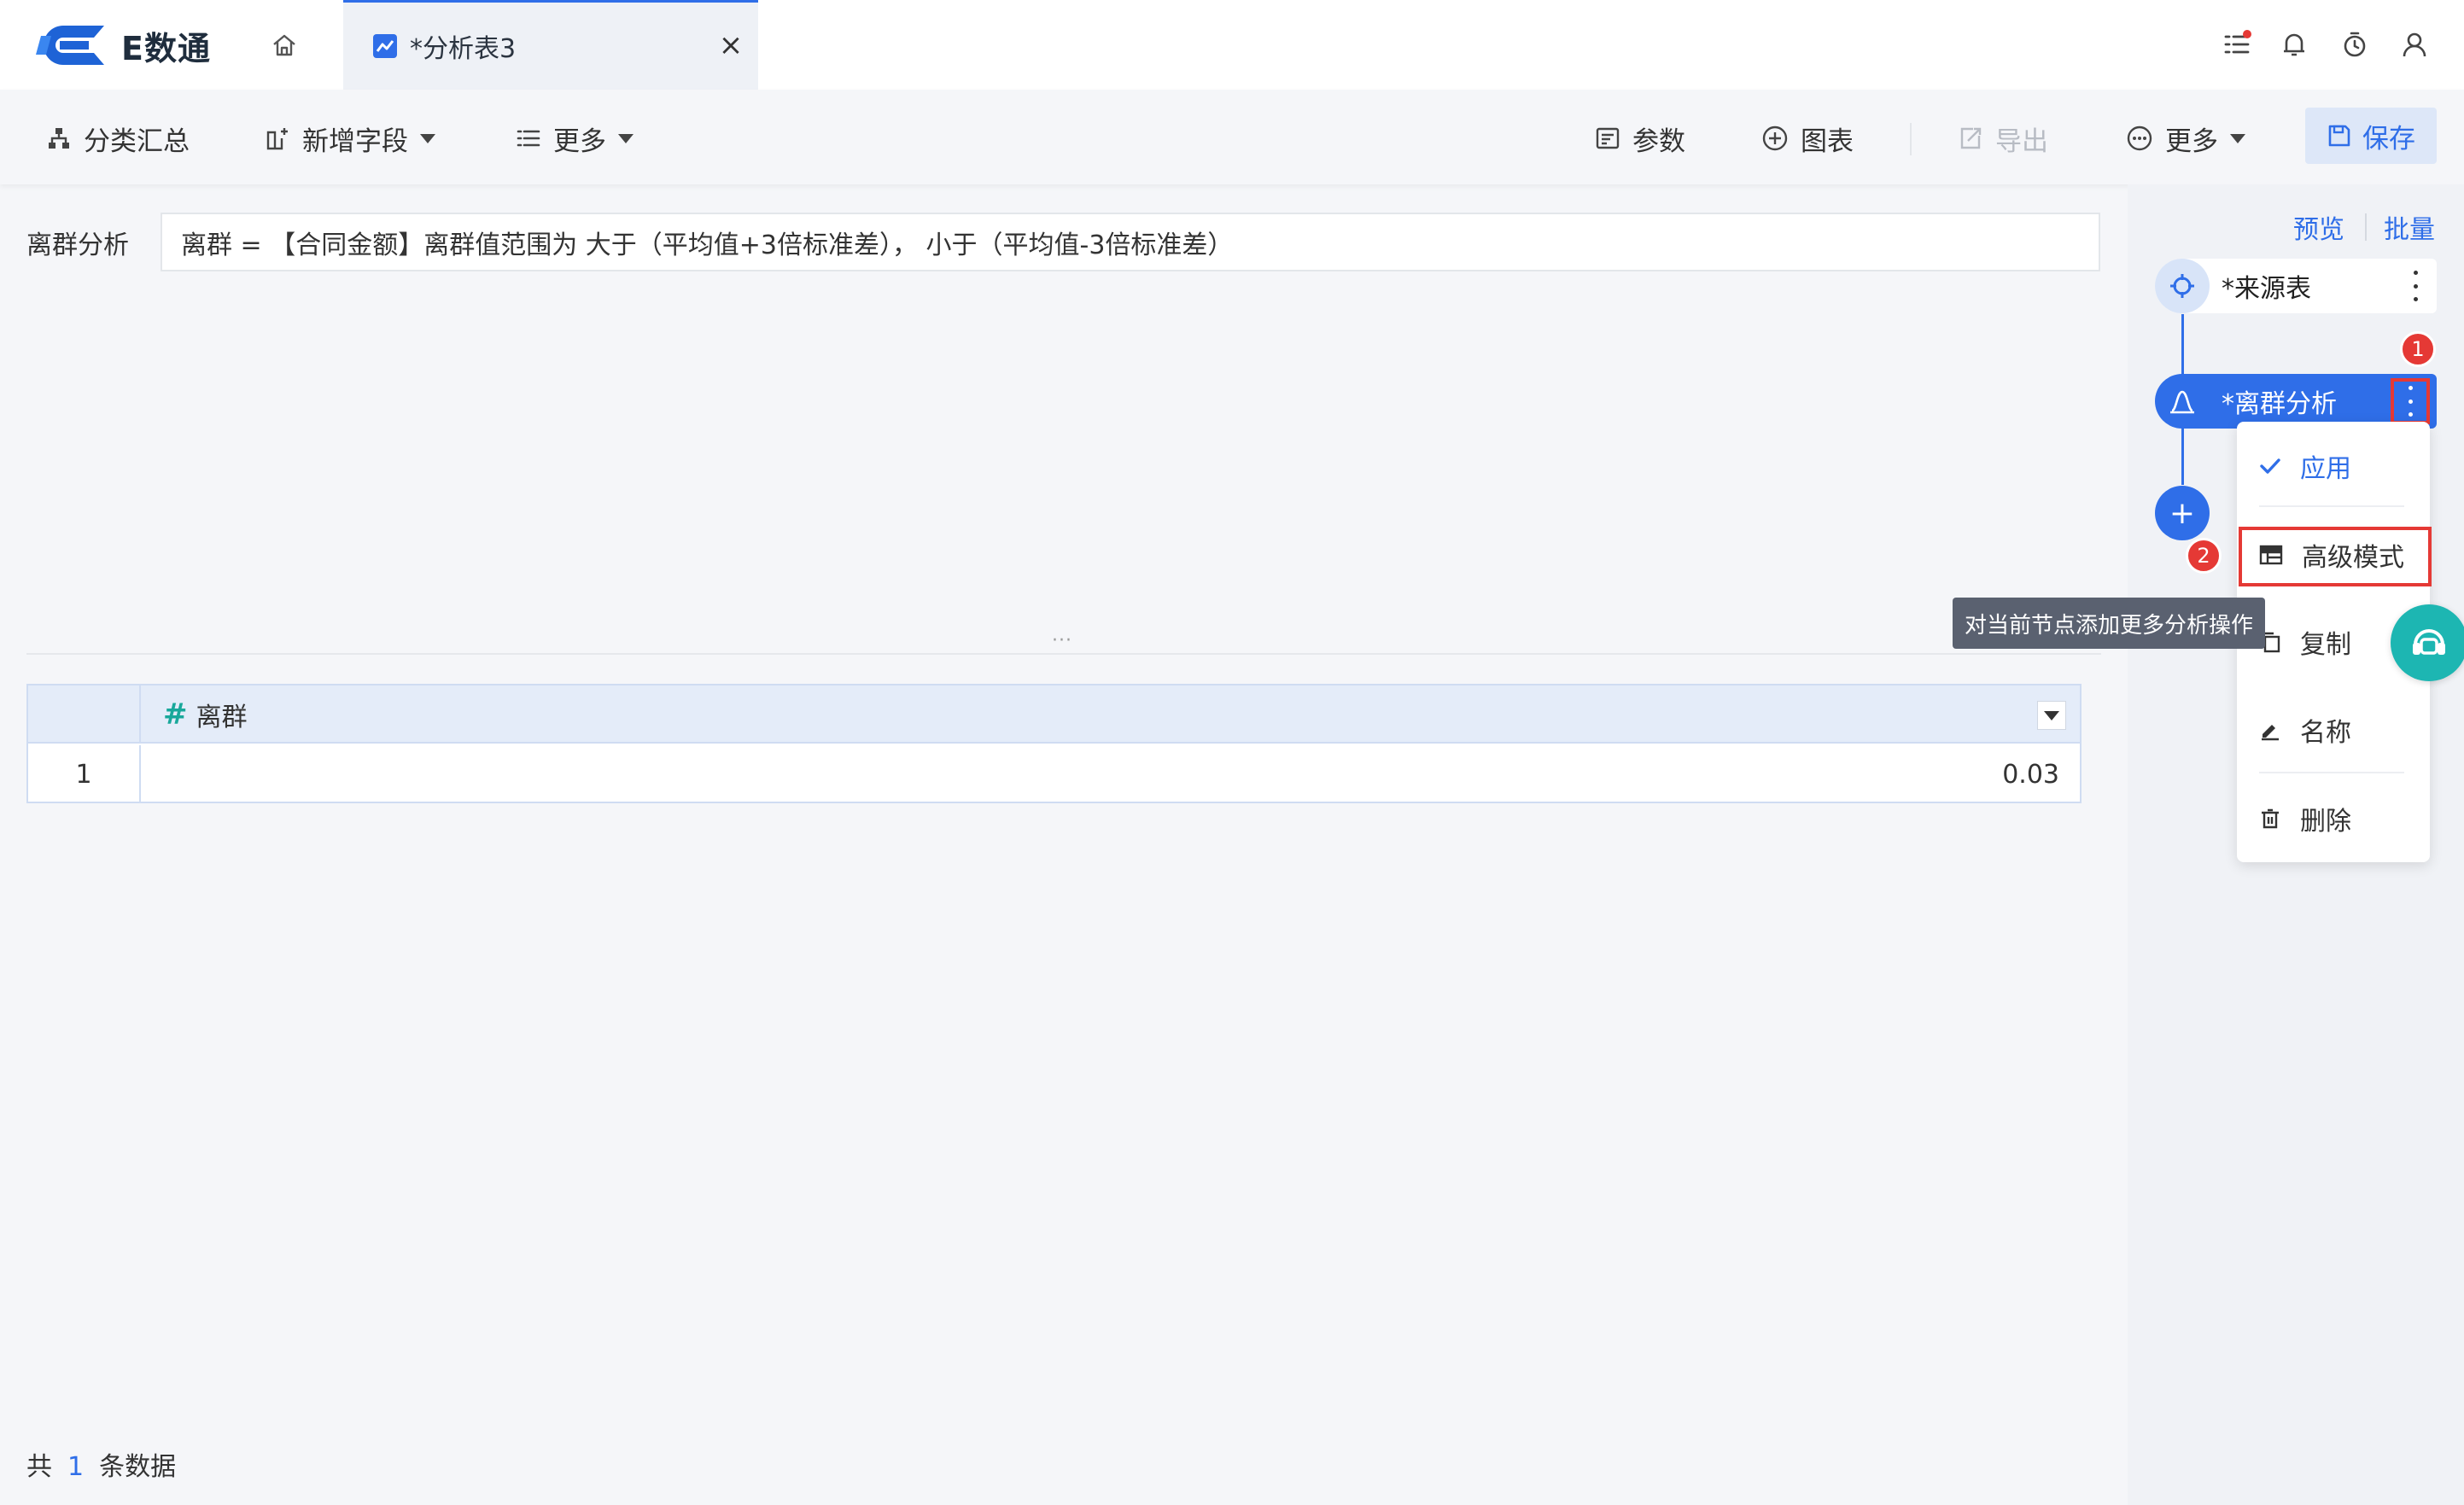 The width and height of the screenshot is (2464, 1505). I want to click on chart-button: 图表, so click(1808, 138).